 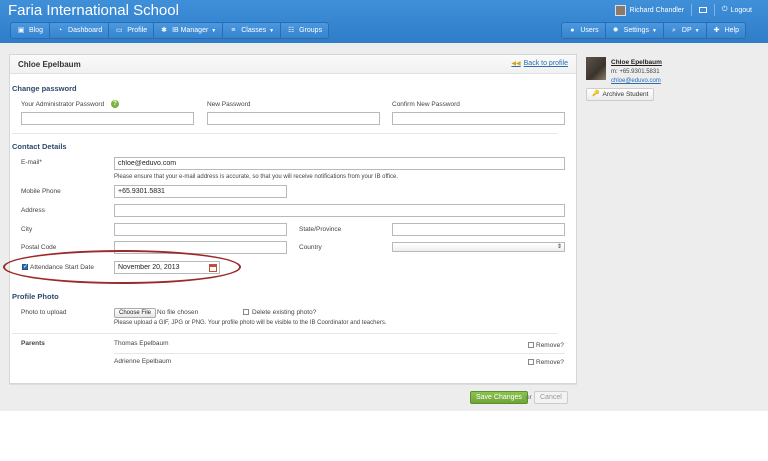 What do you see at coordinates (635, 72) in the screenshot?
I see `student-phone: m: +65.9301.5831` at bounding box center [635, 72].